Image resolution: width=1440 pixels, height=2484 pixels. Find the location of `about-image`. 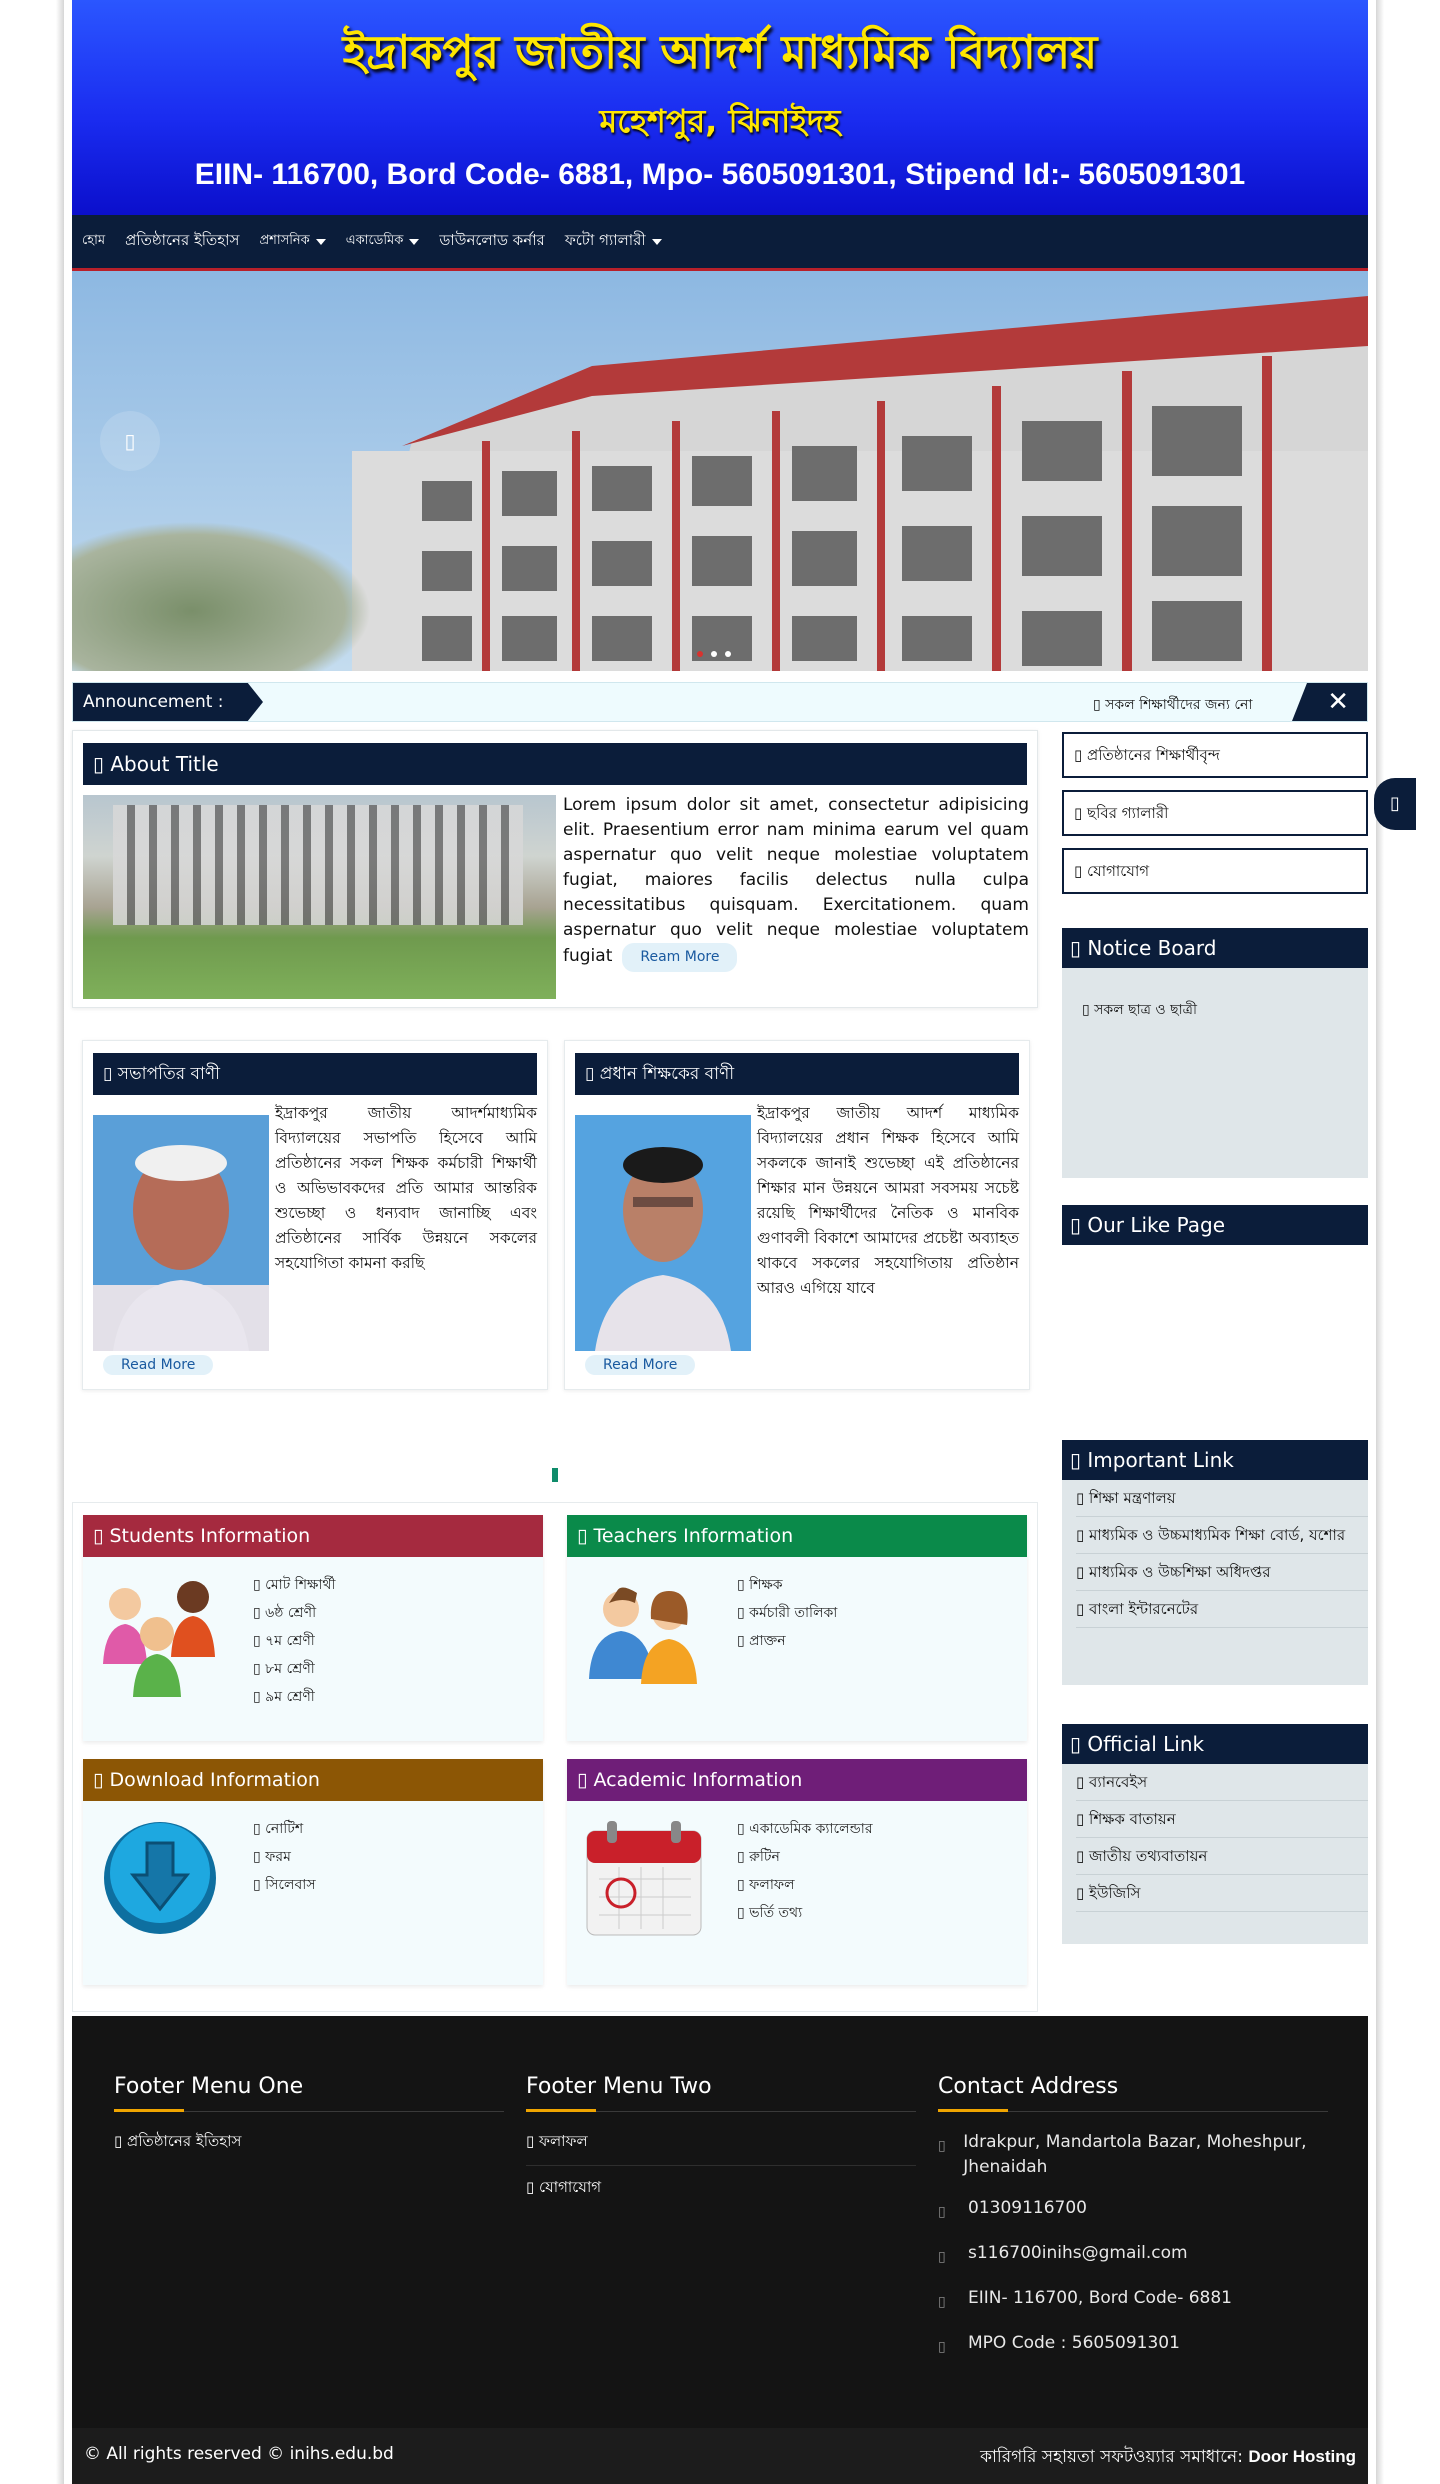

about-image is located at coordinates (319, 897).